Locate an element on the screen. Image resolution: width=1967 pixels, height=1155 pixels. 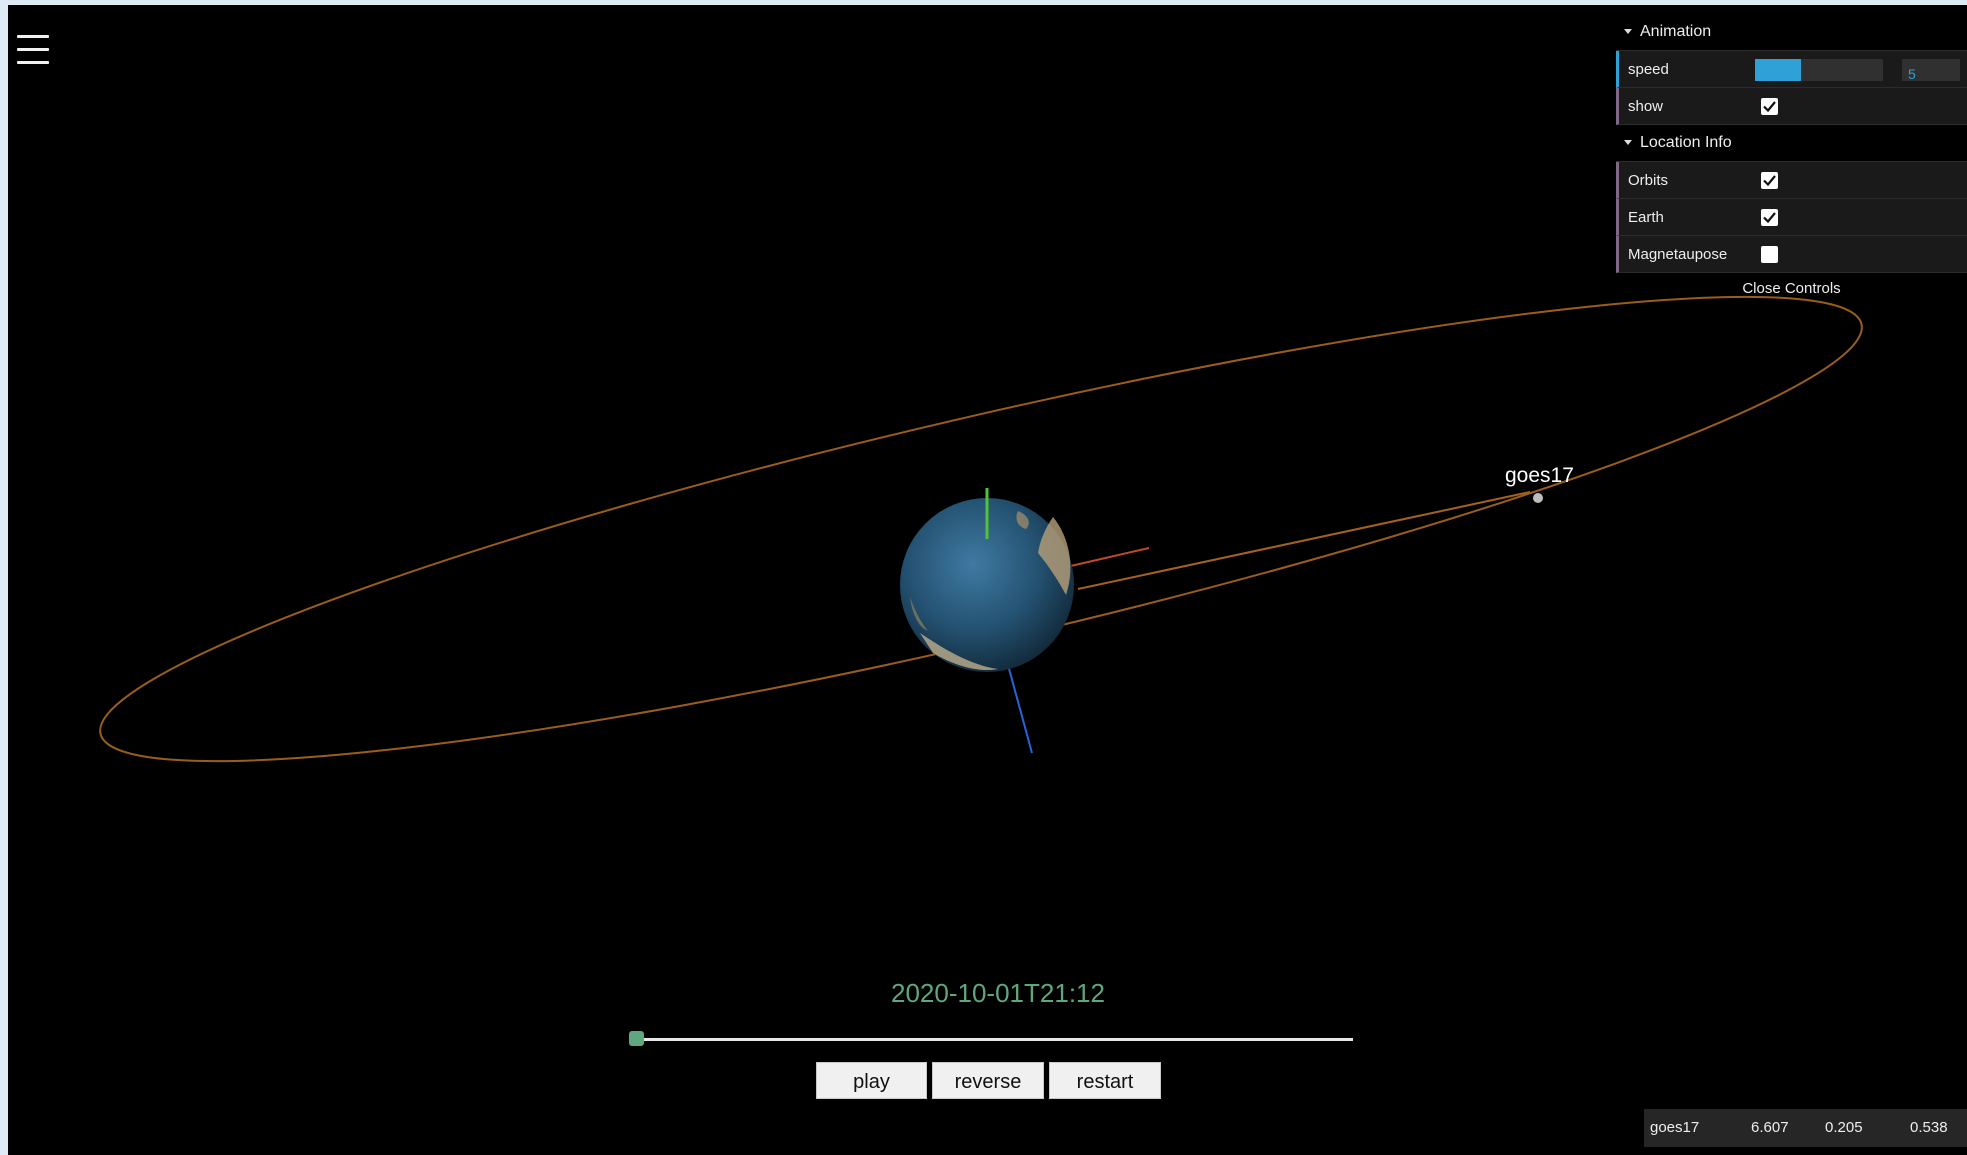
show-label: show is located at coordinates (1646, 106).